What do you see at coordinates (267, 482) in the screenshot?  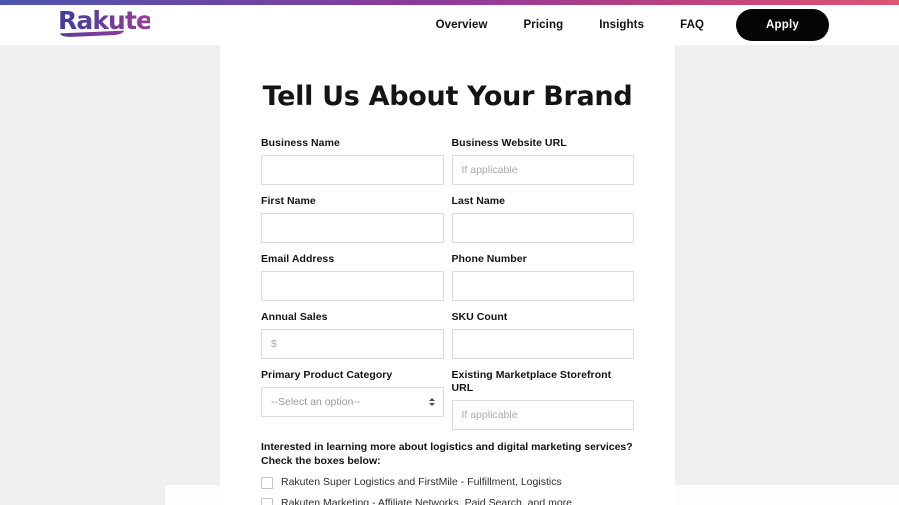 I see `checkbox-logistics` at bounding box center [267, 482].